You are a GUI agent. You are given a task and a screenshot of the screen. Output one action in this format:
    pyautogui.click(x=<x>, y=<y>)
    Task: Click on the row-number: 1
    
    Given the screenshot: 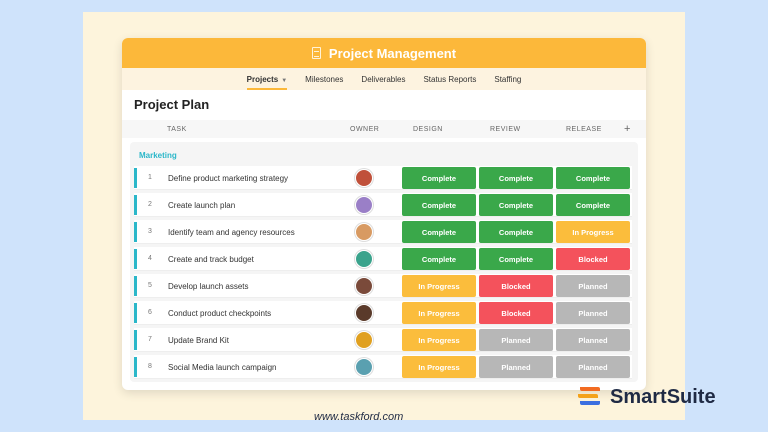 What is the action you would take?
    pyautogui.click(x=150, y=177)
    